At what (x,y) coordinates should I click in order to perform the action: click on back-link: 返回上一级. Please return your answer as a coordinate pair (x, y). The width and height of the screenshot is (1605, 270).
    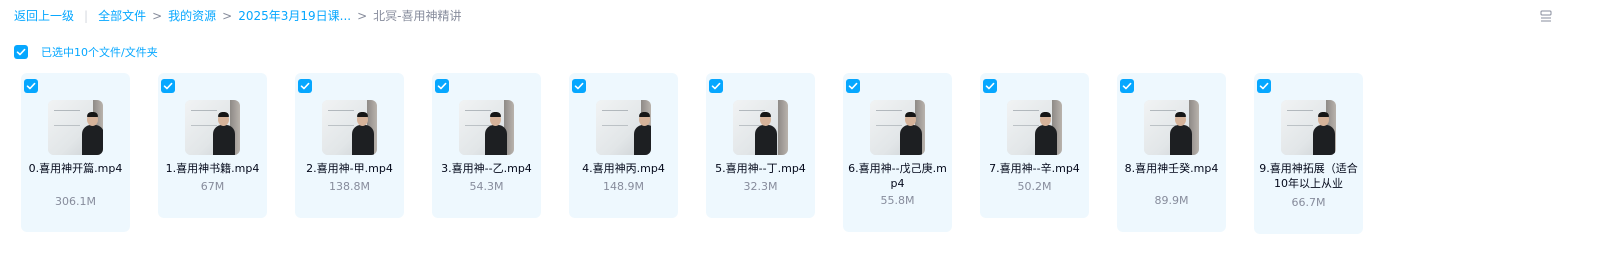
    Looking at the image, I should click on (44, 15).